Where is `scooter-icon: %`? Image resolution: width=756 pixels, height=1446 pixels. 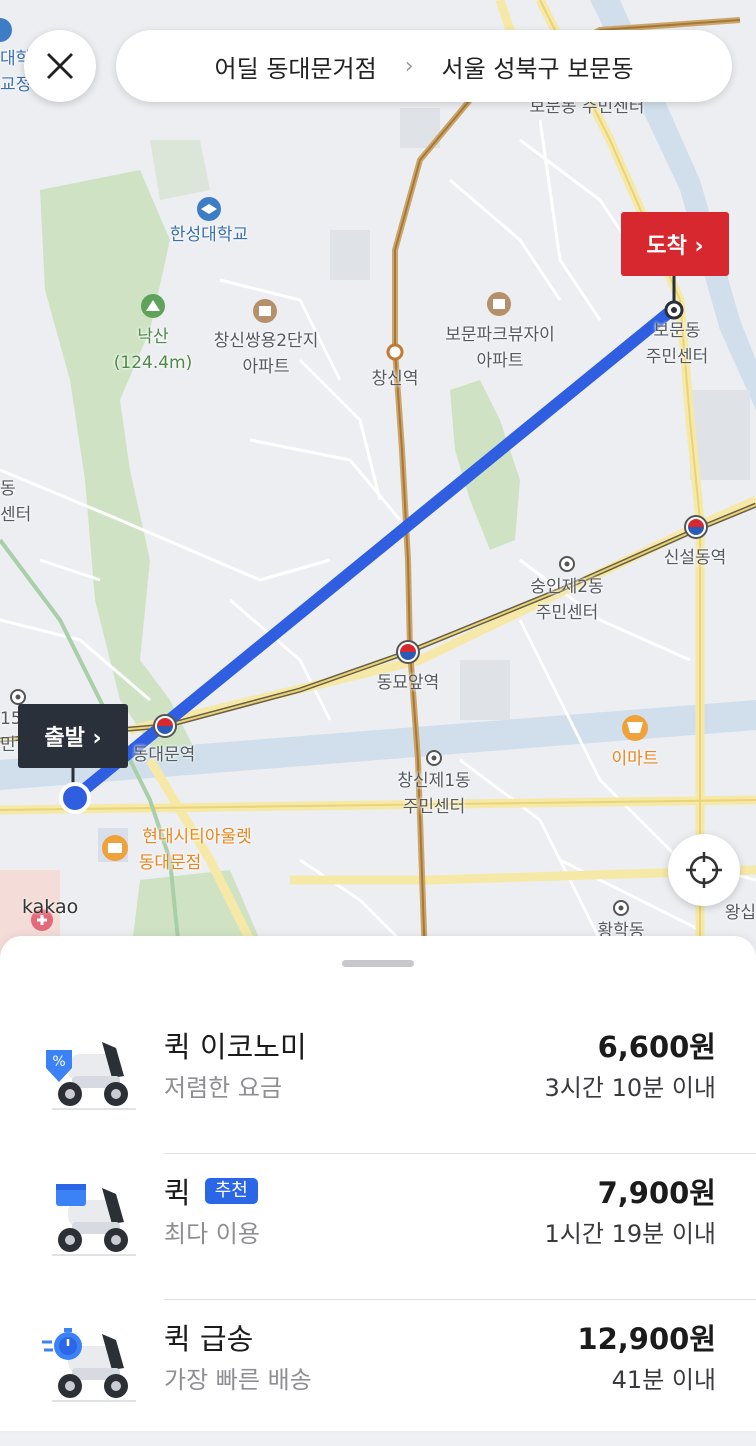 scooter-icon: % is located at coordinates (91, 1076).